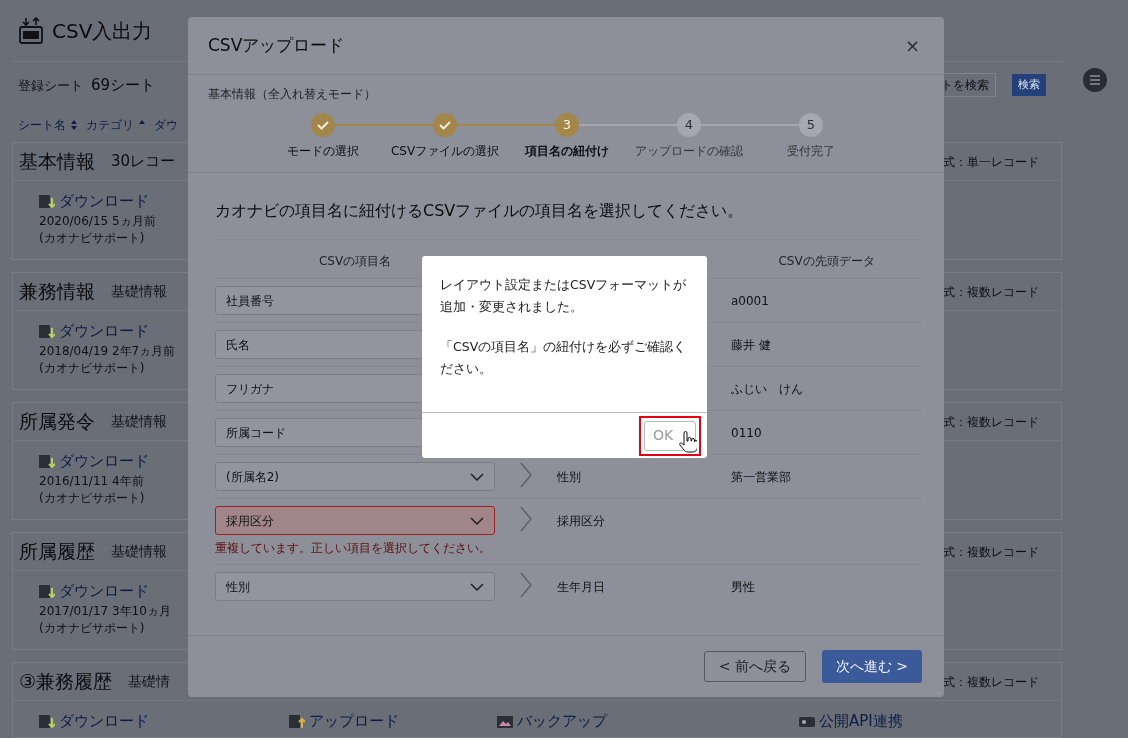 This screenshot has width=1128, height=738. I want to click on step-label: モードの選択, so click(323, 151).